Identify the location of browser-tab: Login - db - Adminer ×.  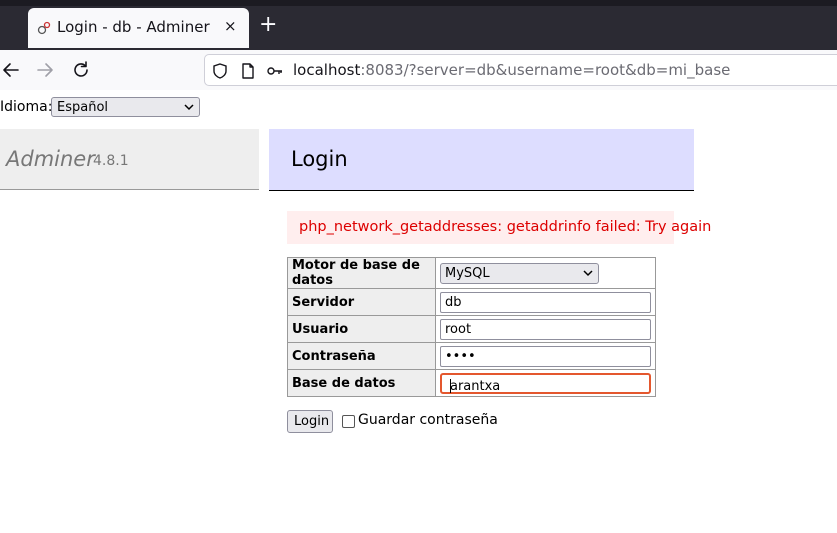
(138, 28).